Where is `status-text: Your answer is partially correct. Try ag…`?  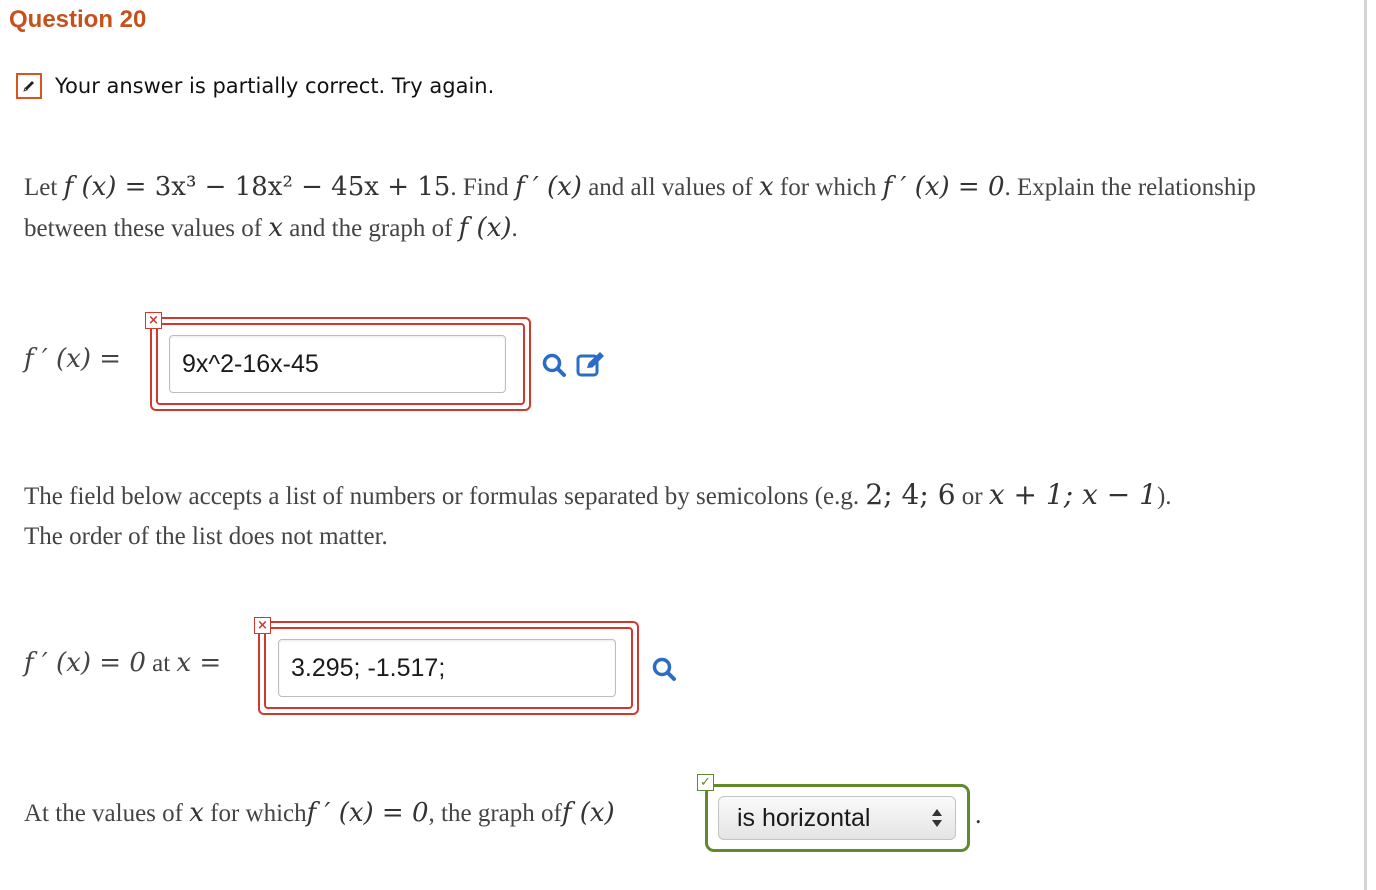 status-text: Your answer is partially correct. Try ag… is located at coordinates (275, 86).